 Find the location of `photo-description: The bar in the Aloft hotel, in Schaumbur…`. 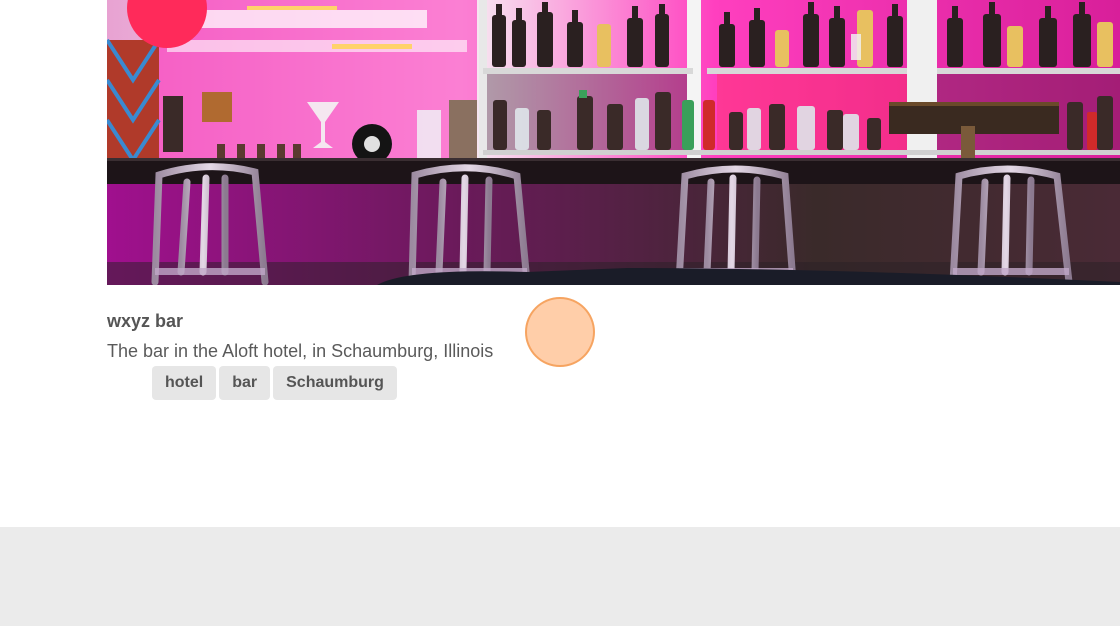

photo-description: The bar in the Aloft hotel, in Schaumbur… is located at coordinates (300, 351).